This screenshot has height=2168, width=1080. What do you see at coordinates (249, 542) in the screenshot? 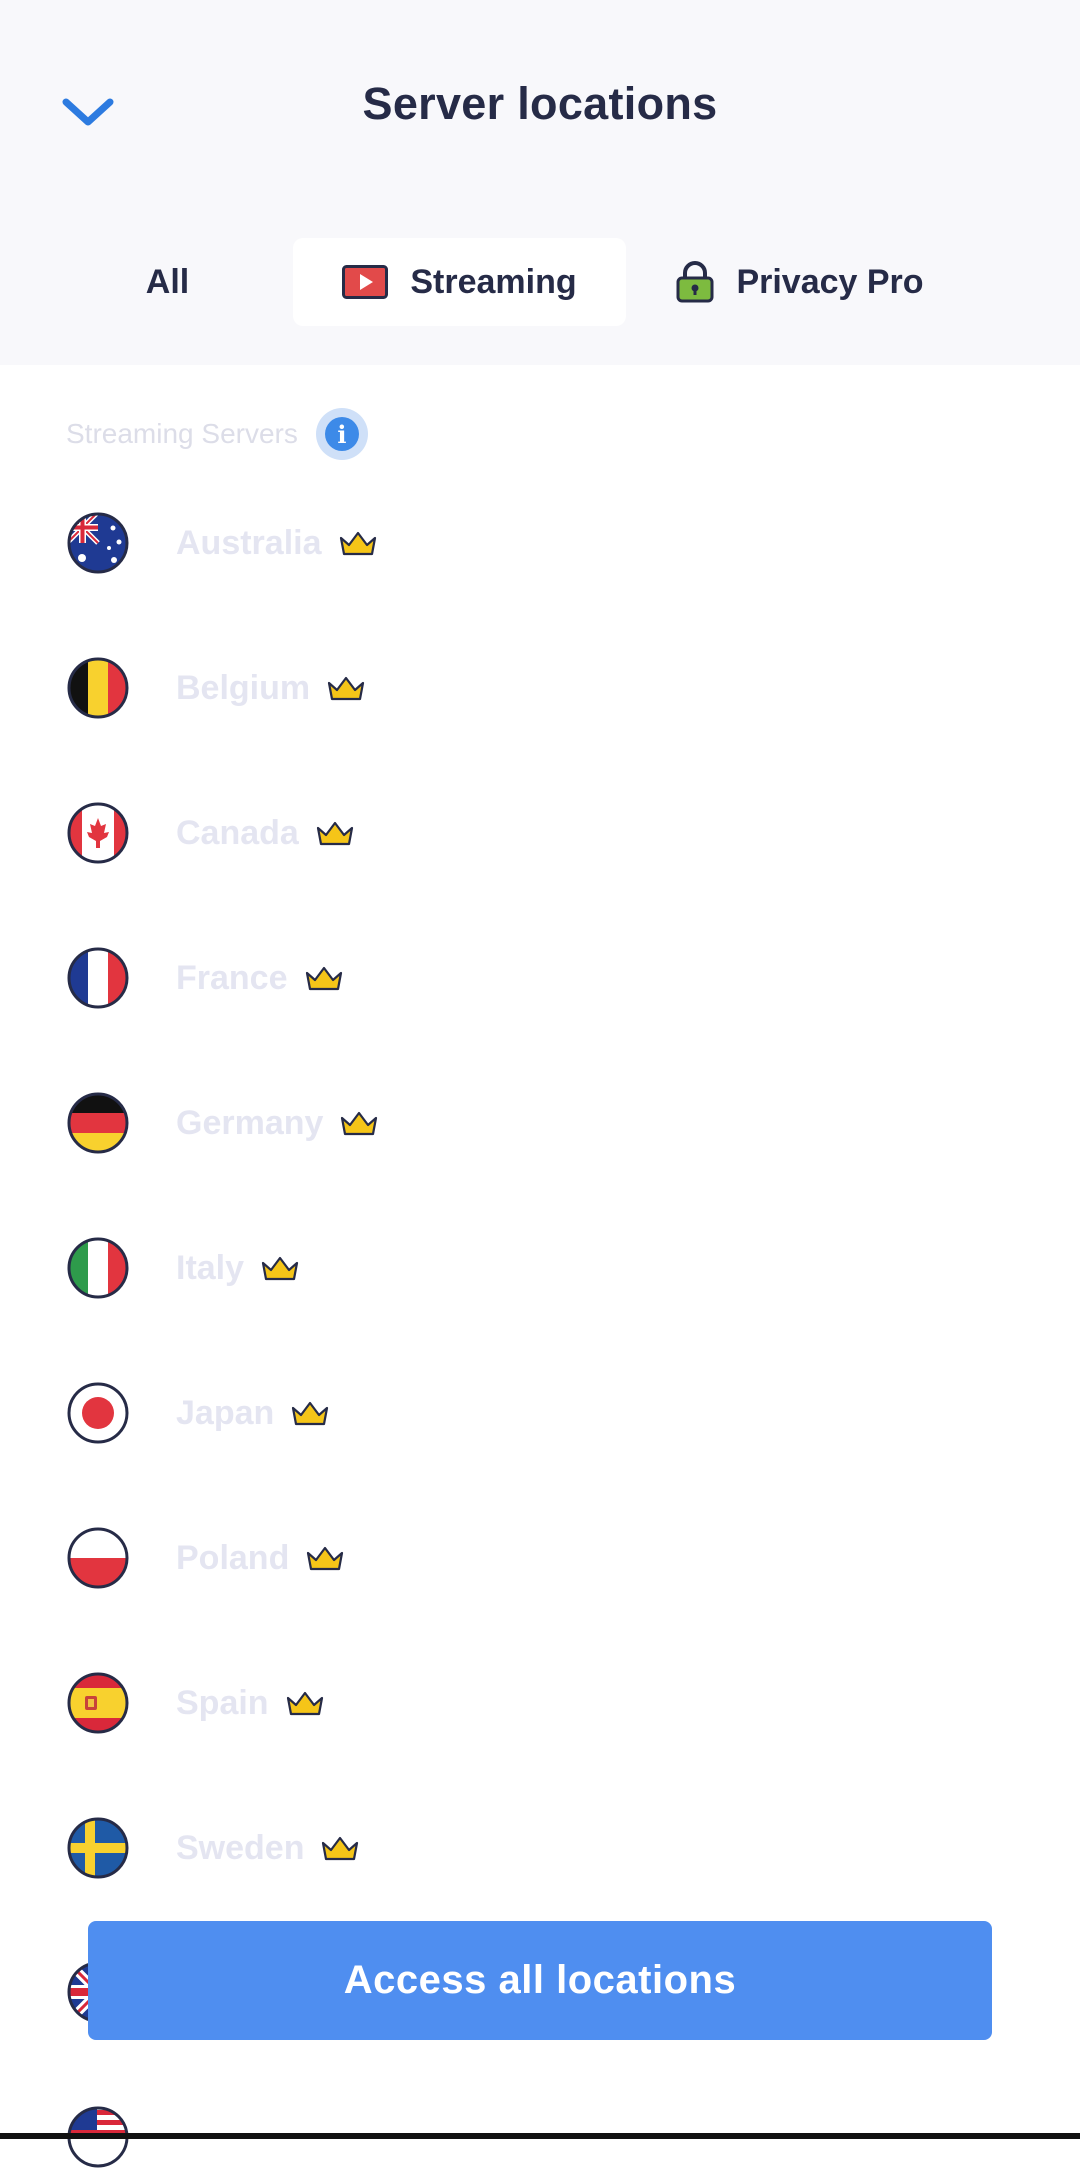
I see `country-label: Australia` at bounding box center [249, 542].